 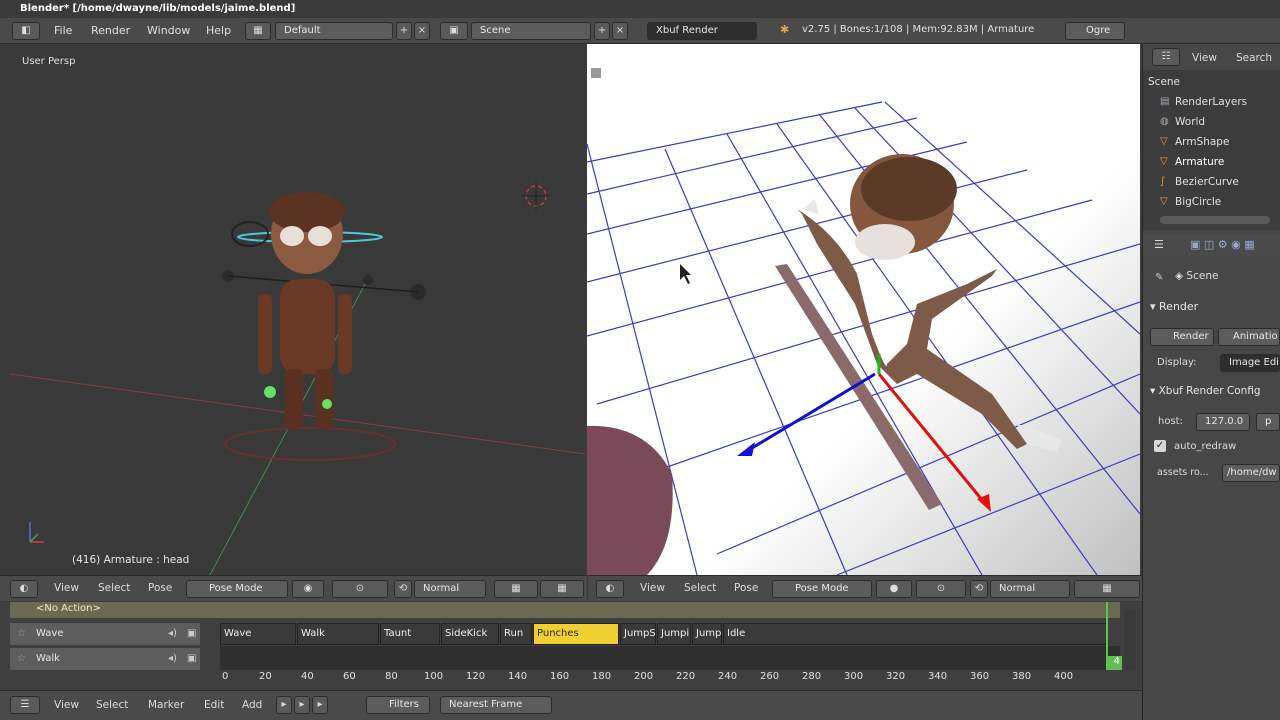 I want to click on port-input: p, so click(x=1268, y=422).